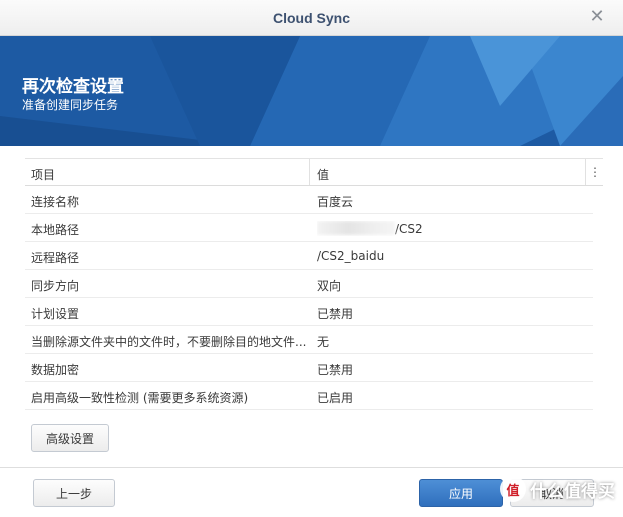 The image size is (623, 517). Describe the element at coordinates (74, 493) in the screenshot. I see `previous-button: 上一步` at that location.